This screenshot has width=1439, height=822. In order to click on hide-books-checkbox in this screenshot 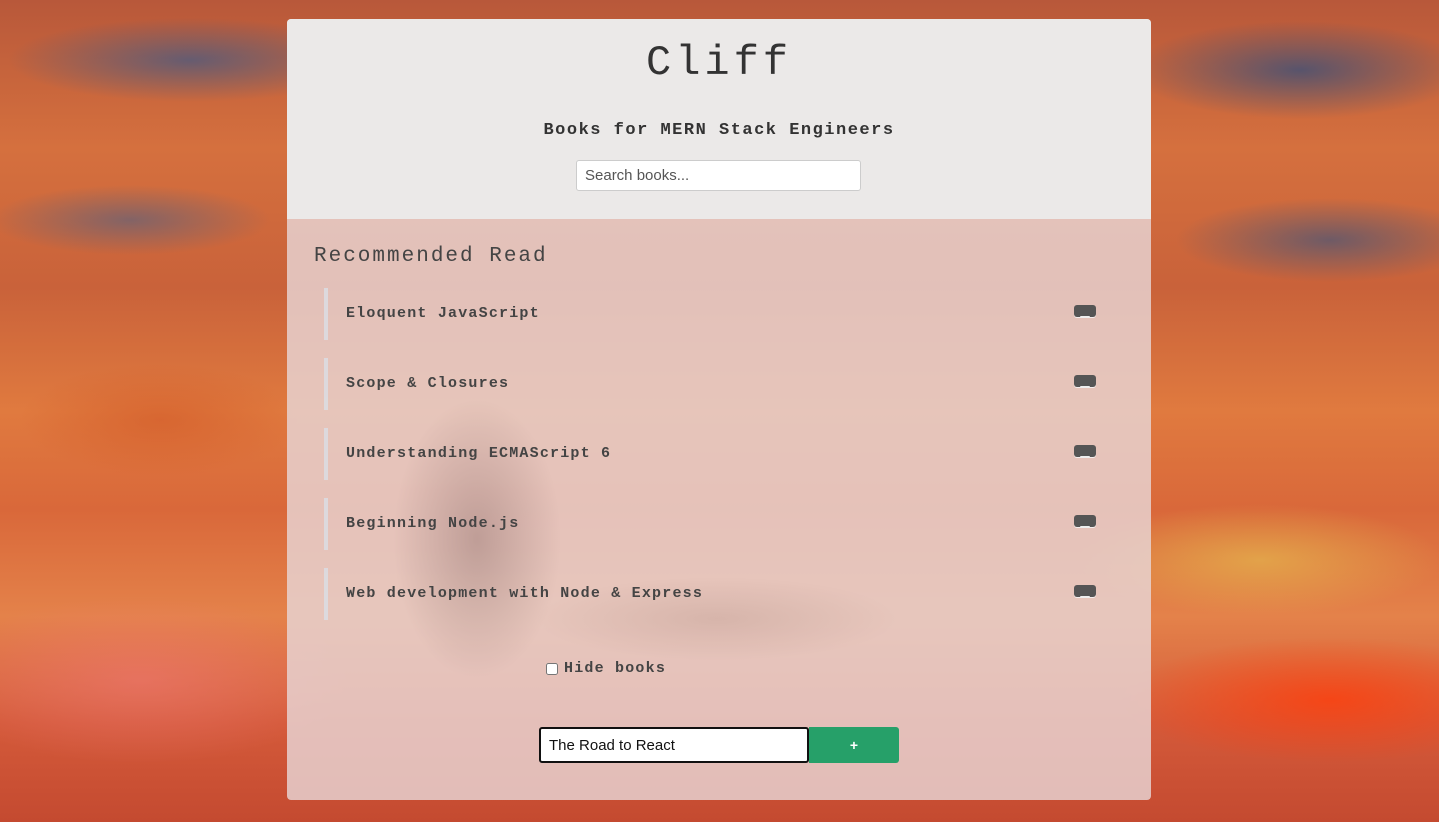, I will do `click(552, 668)`.